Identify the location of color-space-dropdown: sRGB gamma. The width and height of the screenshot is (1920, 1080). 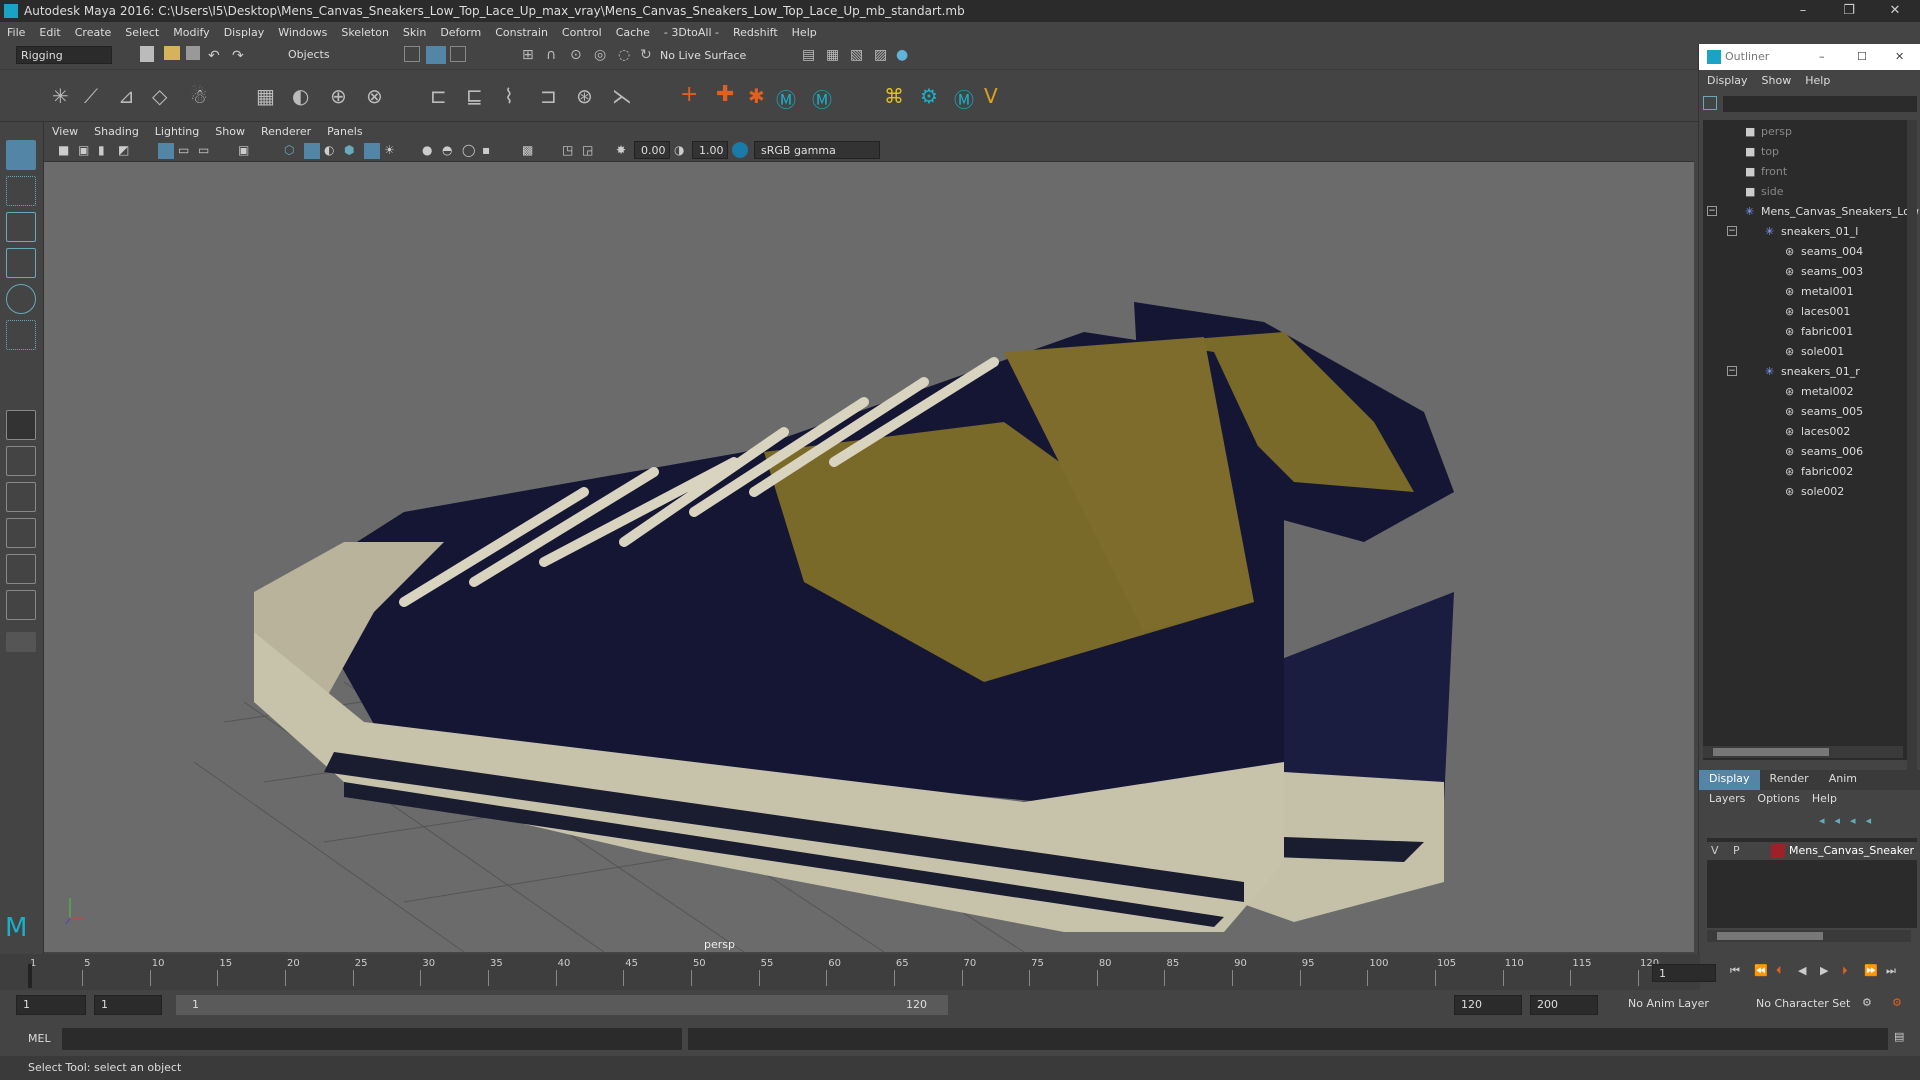
(817, 150).